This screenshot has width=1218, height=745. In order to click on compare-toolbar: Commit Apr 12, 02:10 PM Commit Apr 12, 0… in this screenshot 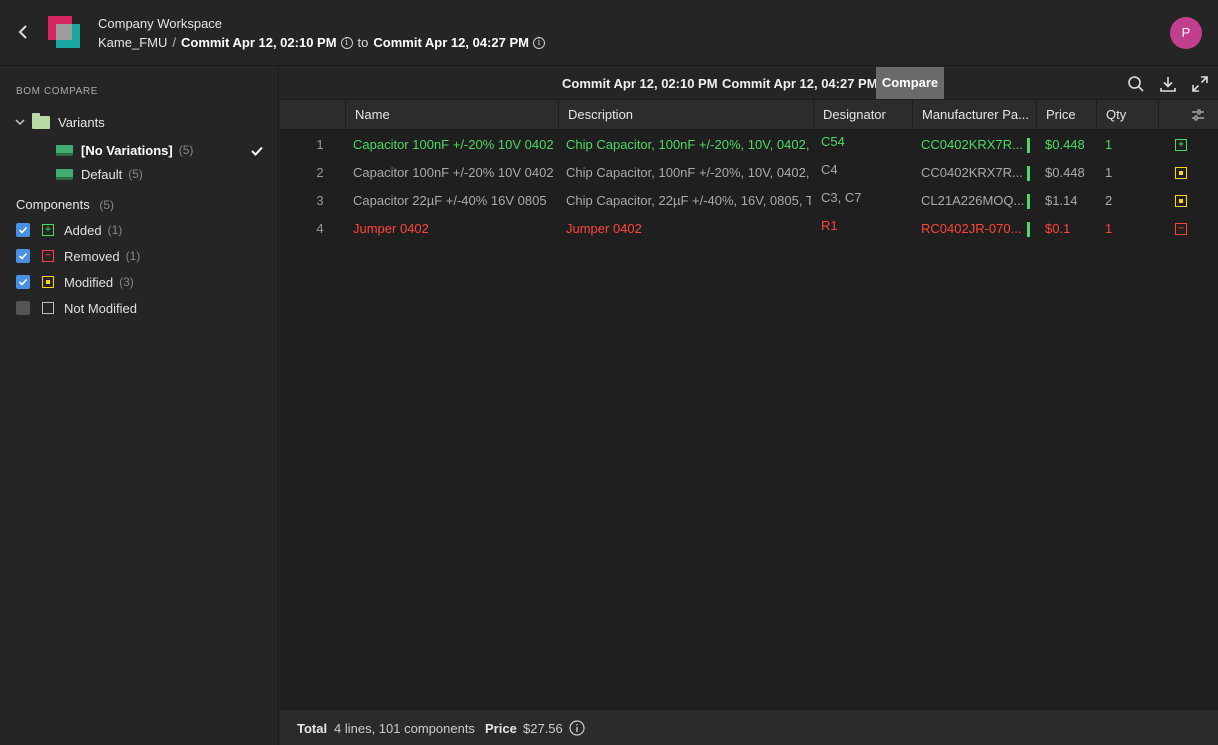, I will do `click(749, 83)`.